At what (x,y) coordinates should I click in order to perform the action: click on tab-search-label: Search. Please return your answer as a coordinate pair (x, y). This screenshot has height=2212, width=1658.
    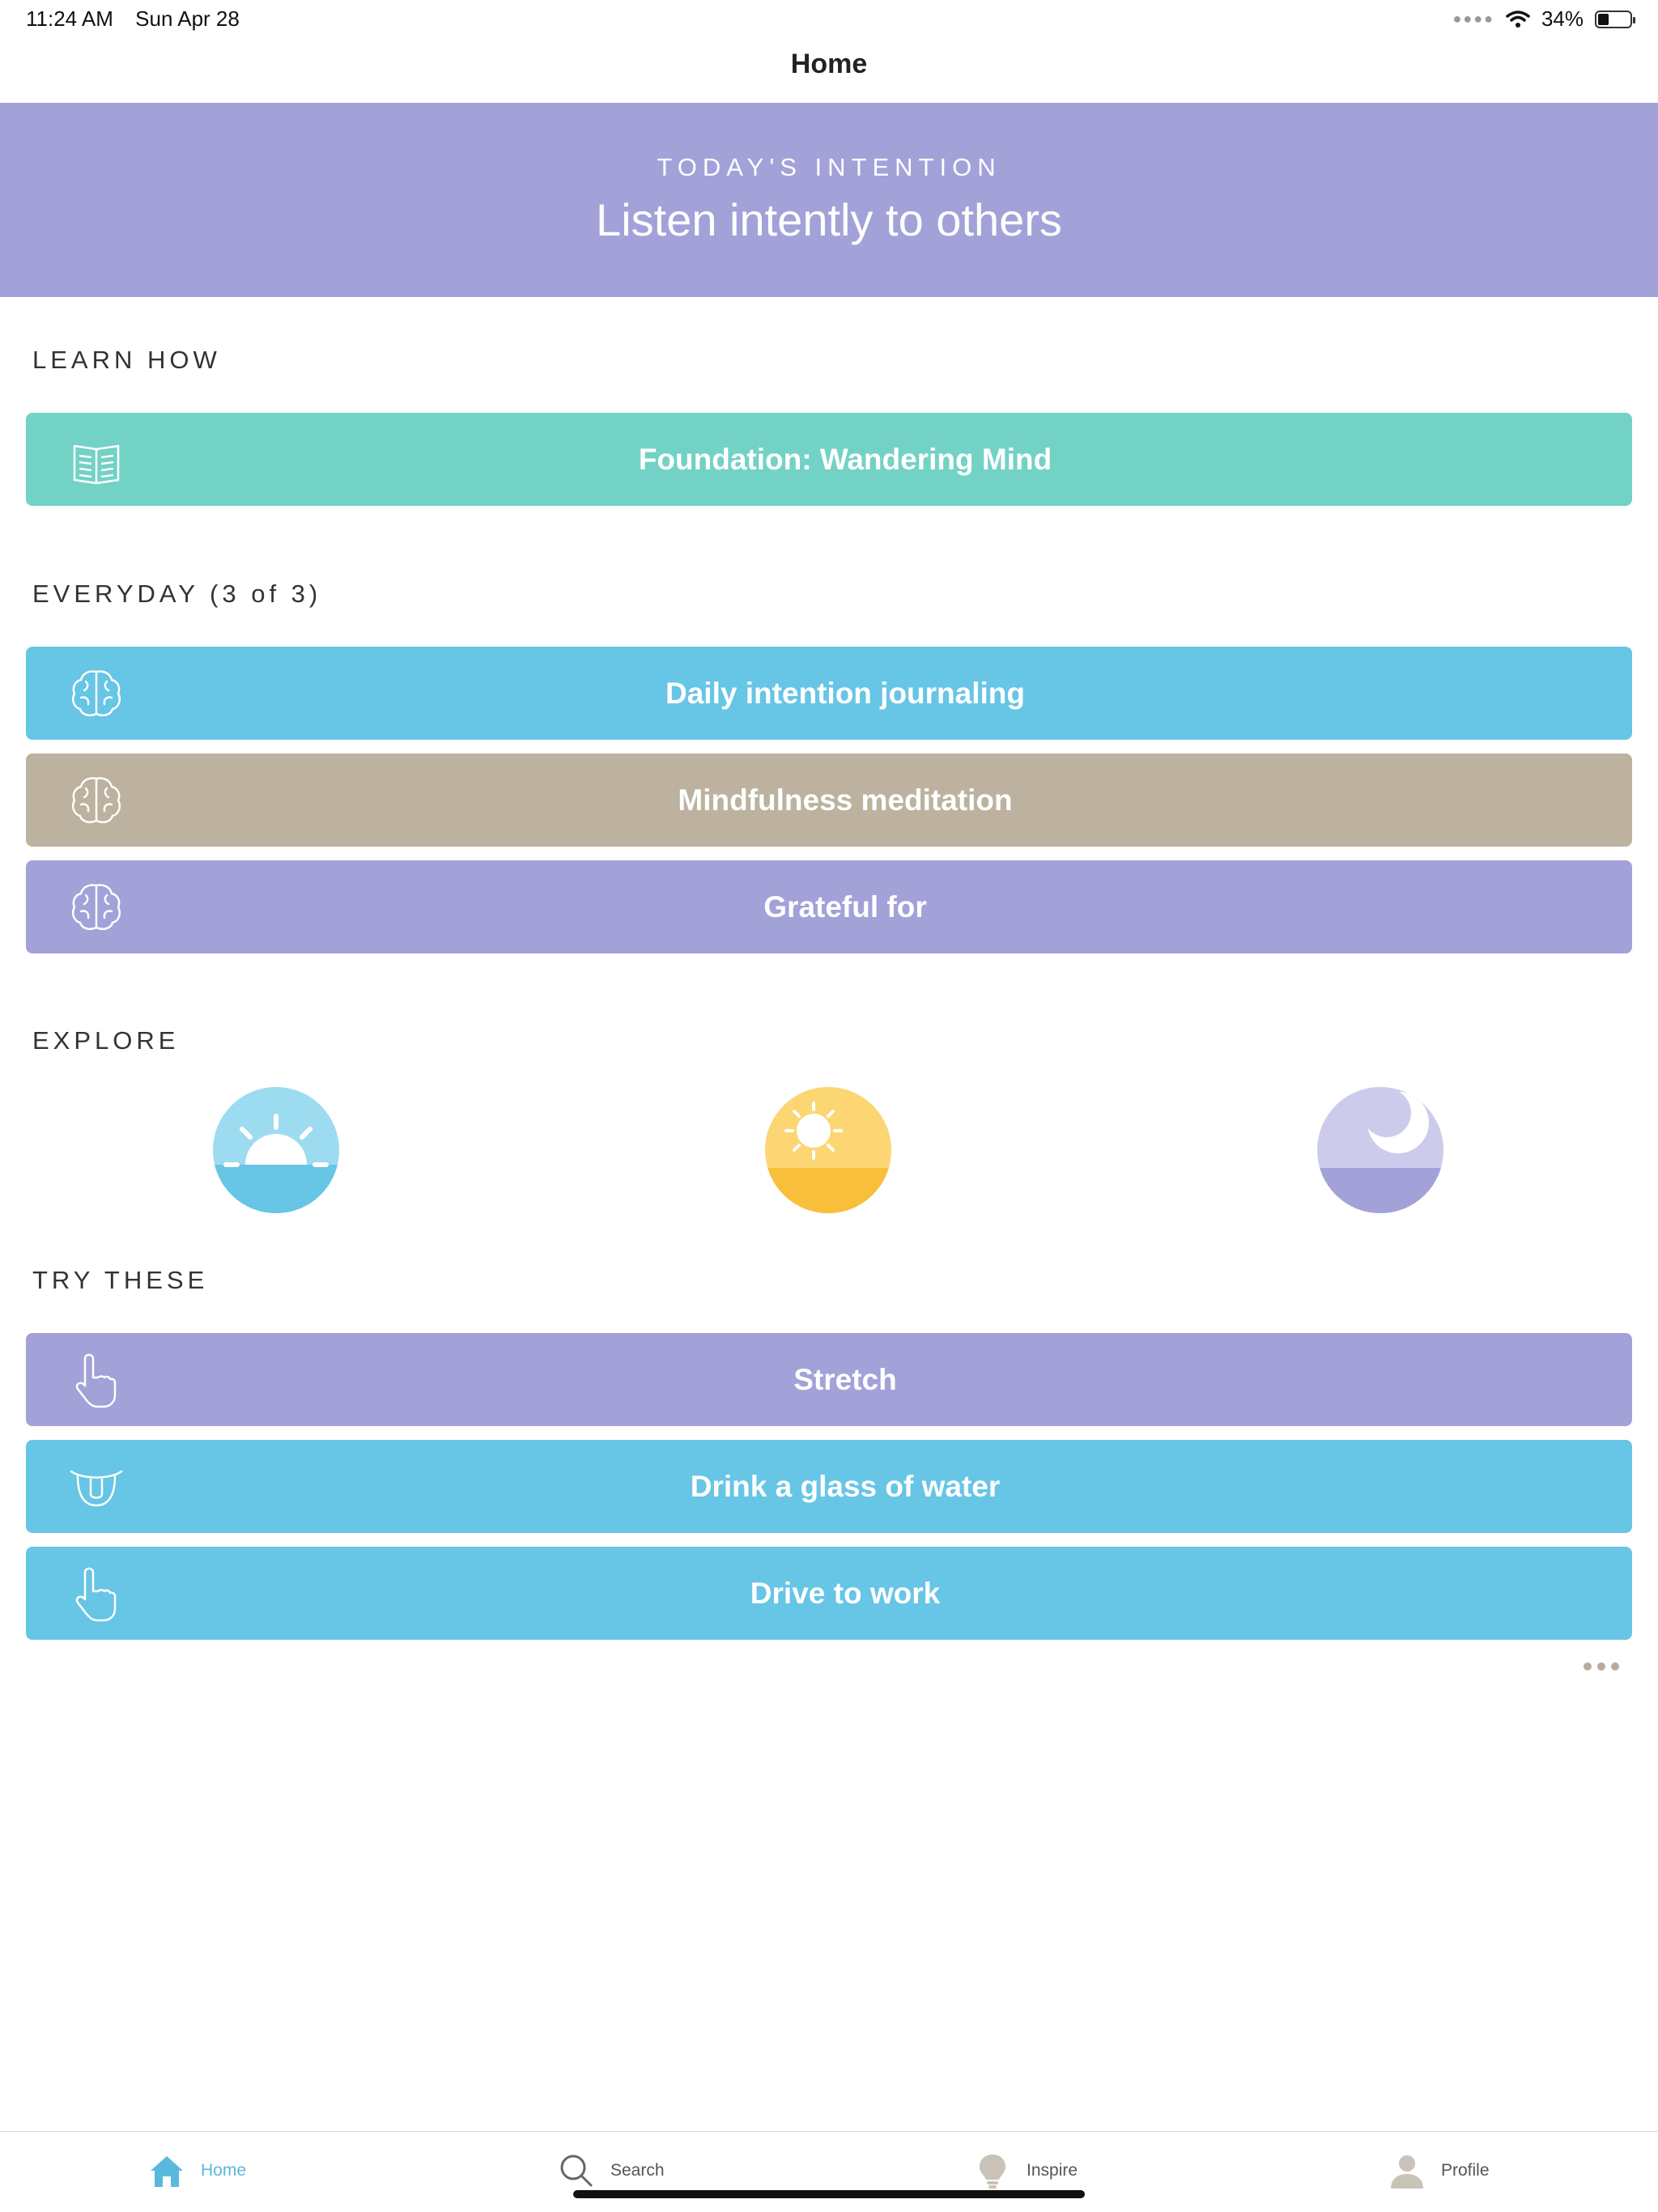
    Looking at the image, I should click on (637, 2170).